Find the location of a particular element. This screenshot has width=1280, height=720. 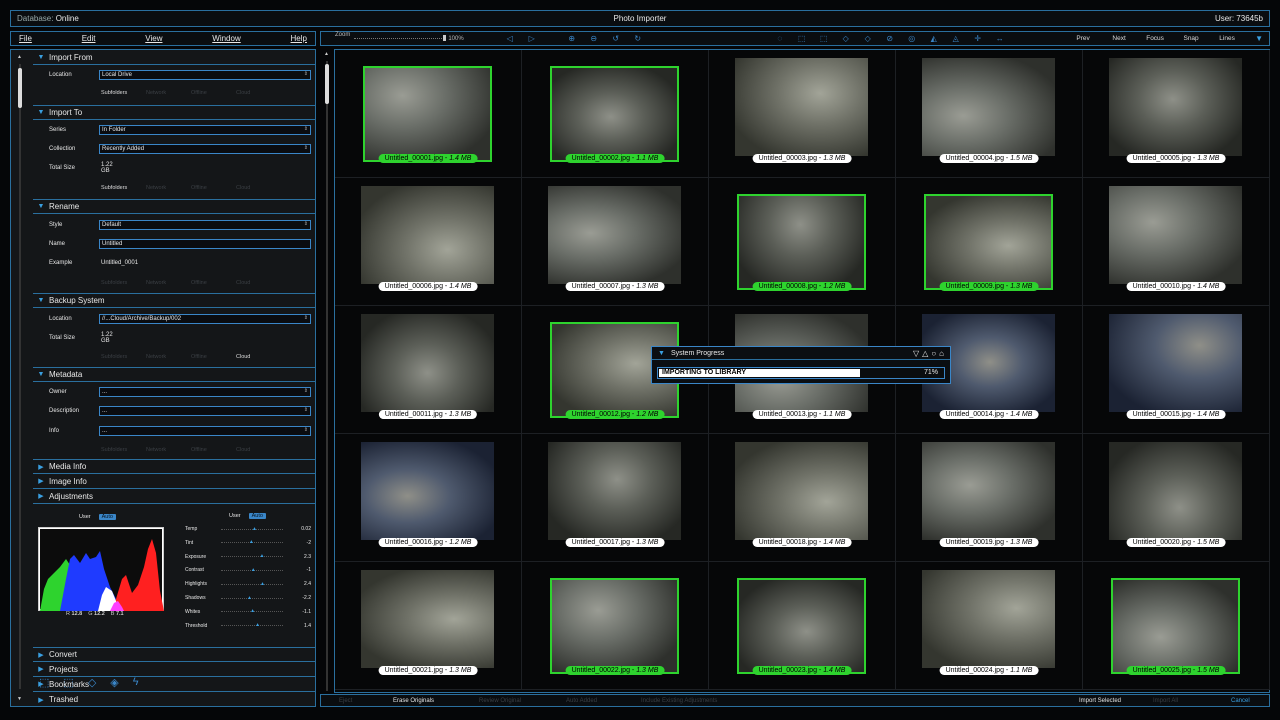

trashed-header: ▶ Trashed is located at coordinates (174, 699).